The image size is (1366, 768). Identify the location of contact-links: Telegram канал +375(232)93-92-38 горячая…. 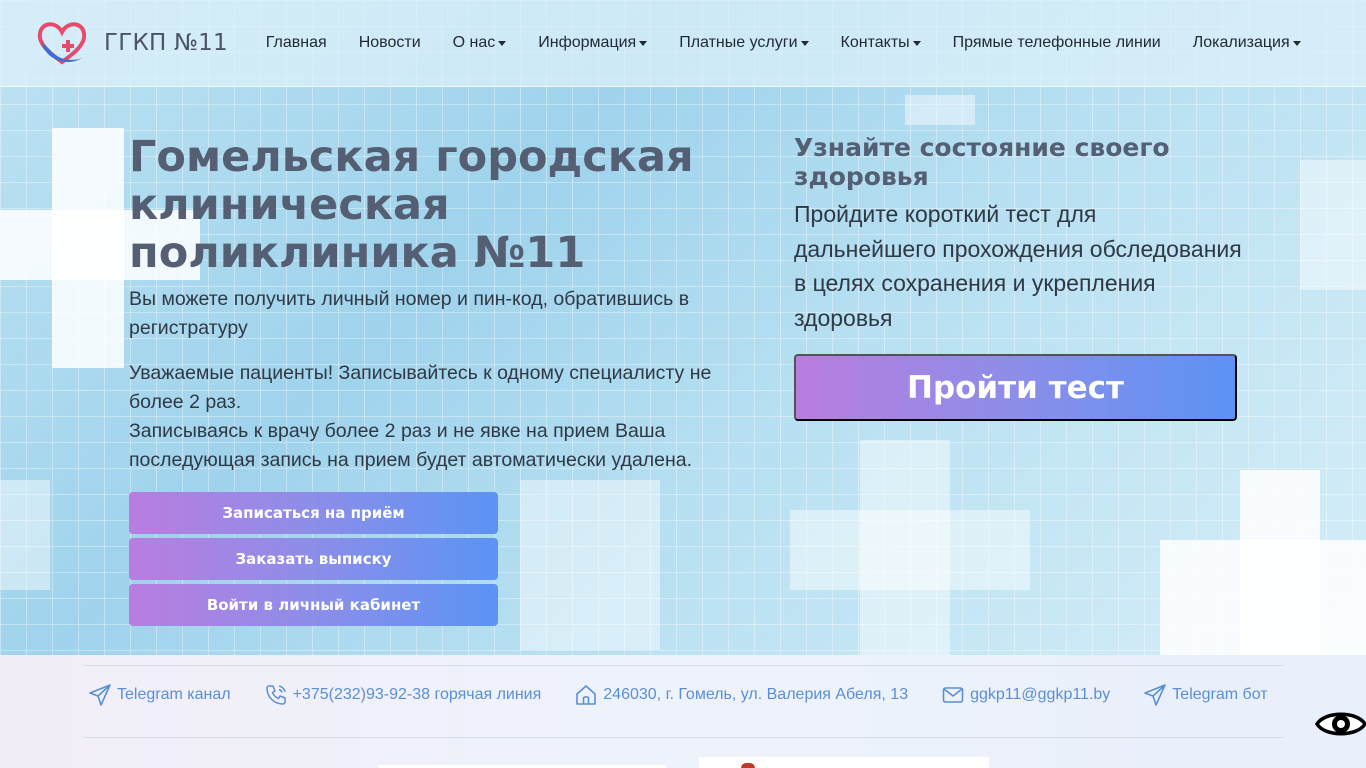
(694, 695).